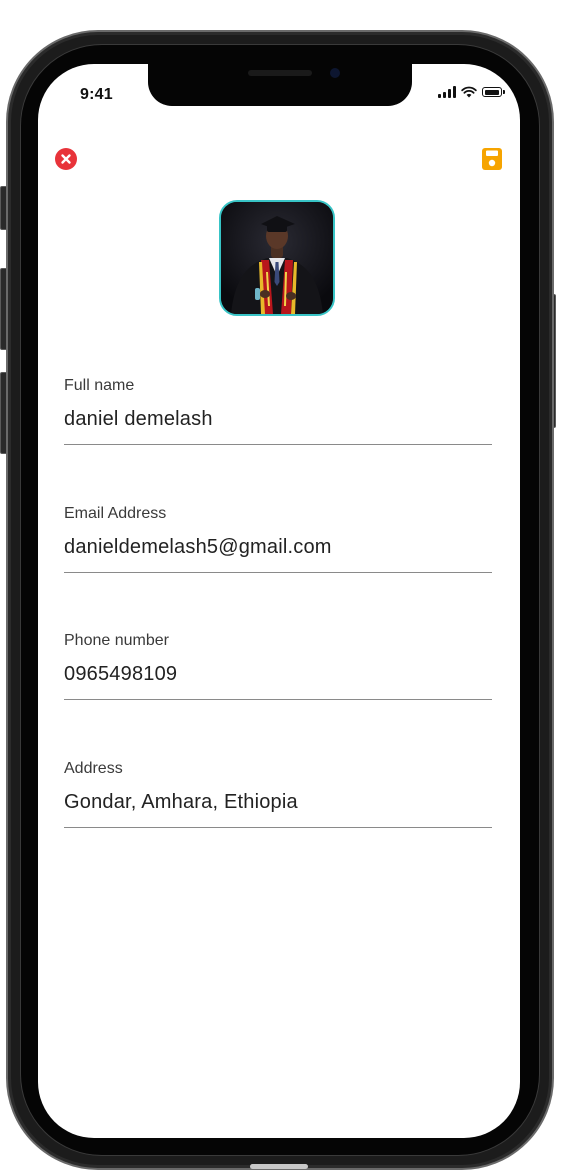 This screenshot has width=588, height=1172. I want to click on phone-field: Phone number 0965498109, so click(278, 665).